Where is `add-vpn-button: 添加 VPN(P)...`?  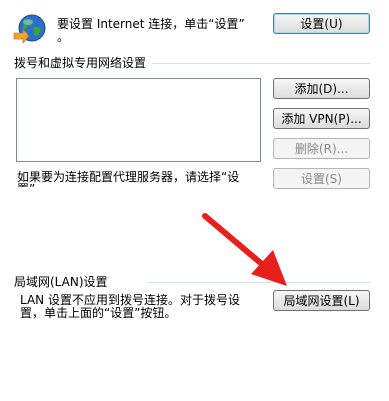
add-vpn-button: 添加 VPN(P)... is located at coordinates (321, 118).